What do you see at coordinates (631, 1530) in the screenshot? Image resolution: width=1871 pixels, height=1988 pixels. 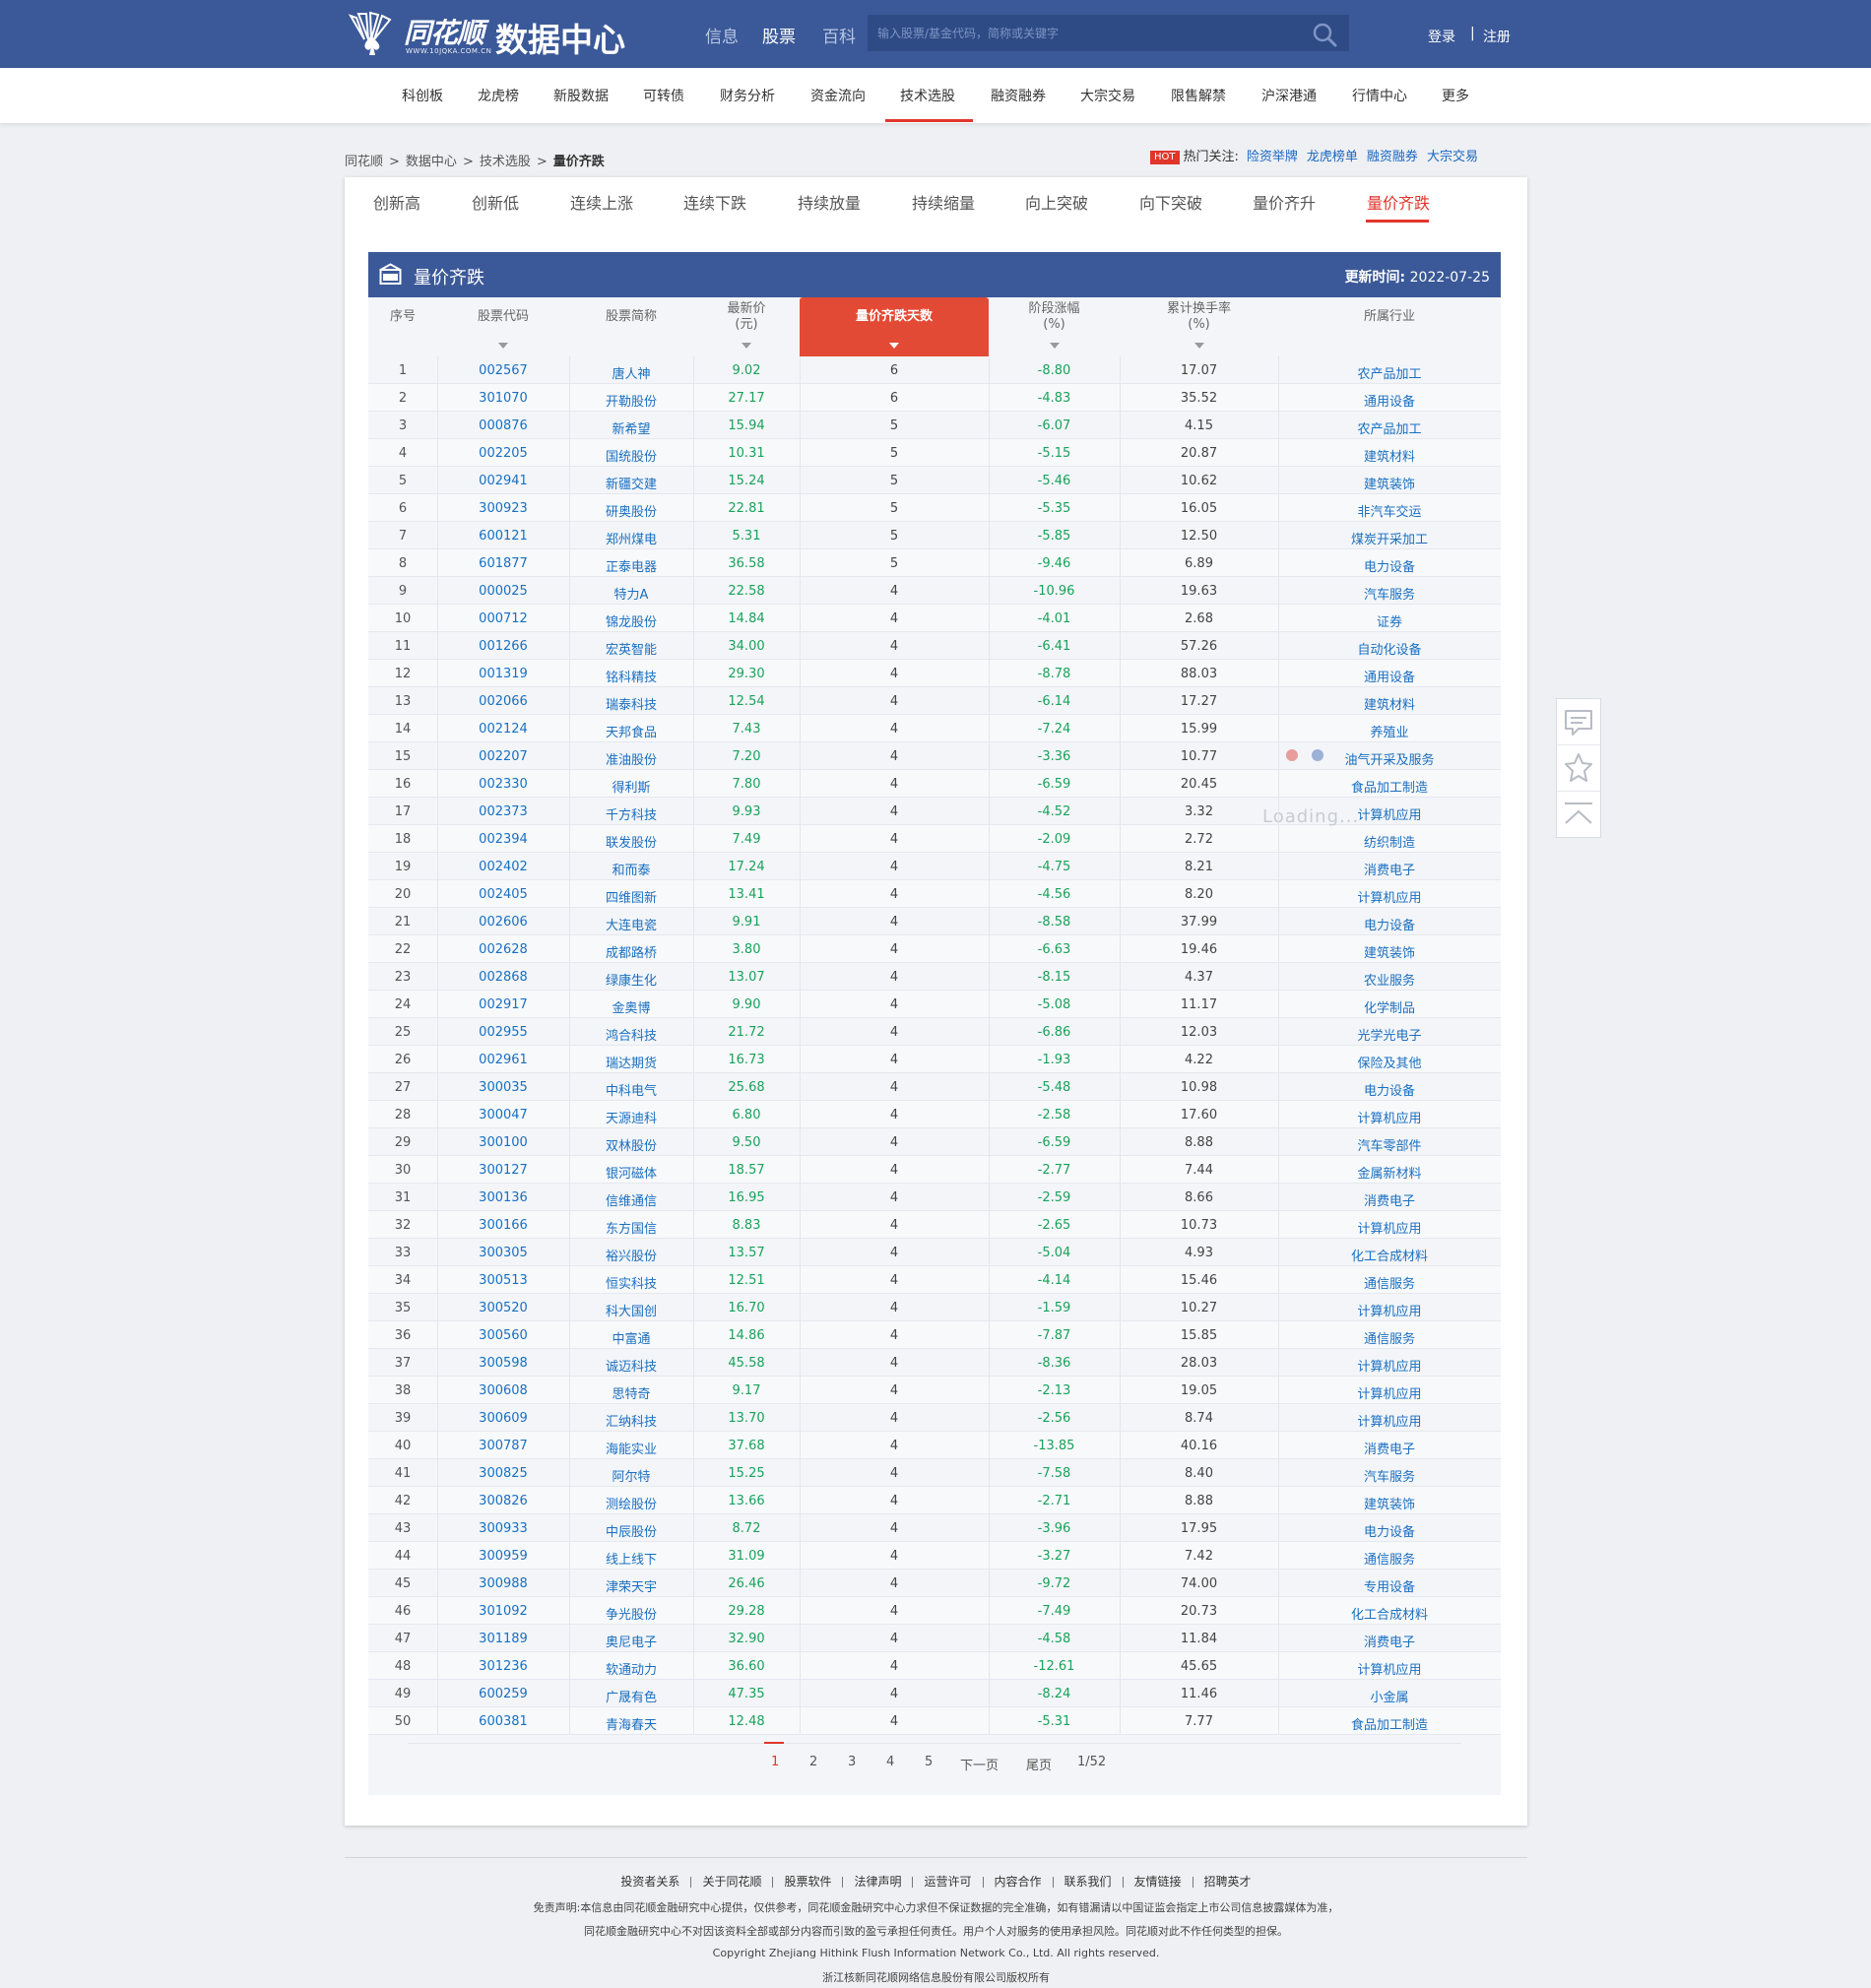 I see `stock-name-link: 中辰股份` at bounding box center [631, 1530].